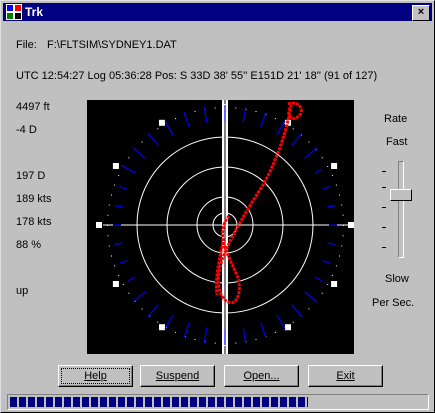 Image resolution: width=435 pixels, height=413 pixels. Describe the element at coordinates (345, 376) in the screenshot. I see `exit-button: Exit` at that location.